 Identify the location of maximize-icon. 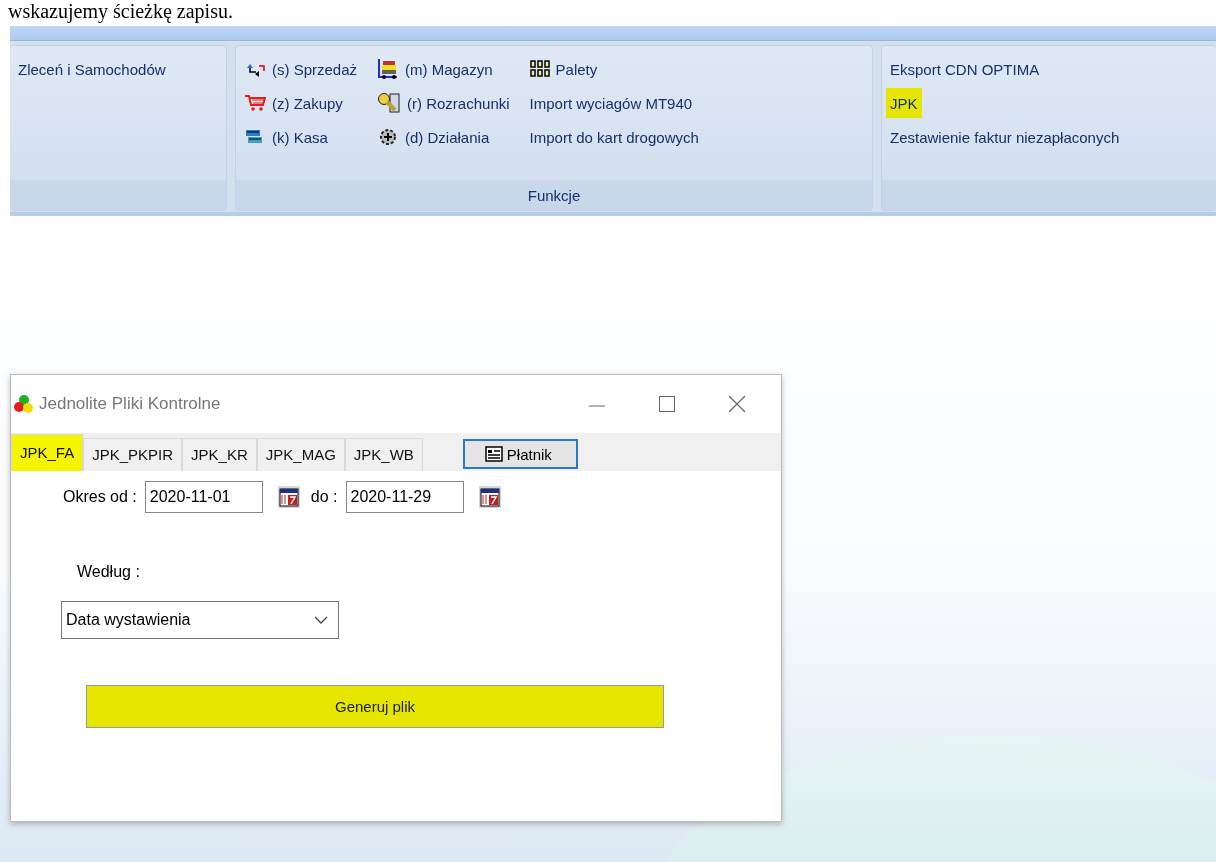
(667, 404).